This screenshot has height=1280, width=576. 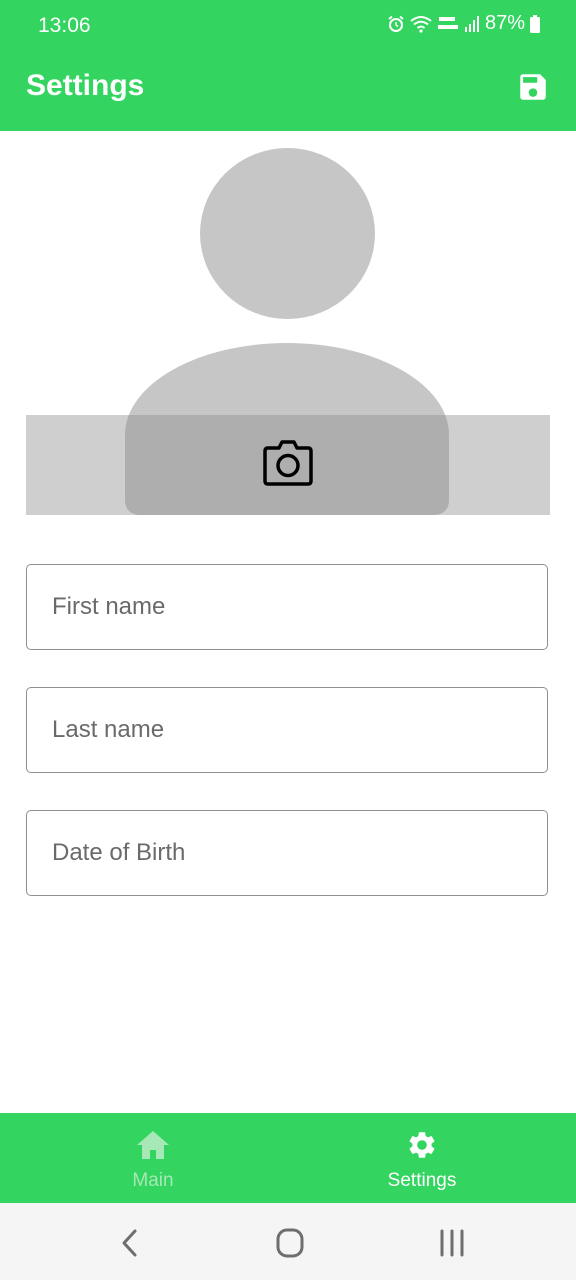 What do you see at coordinates (447, 22) in the screenshot?
I see `volte-lte2-icon` at bounding box center [447, 22].